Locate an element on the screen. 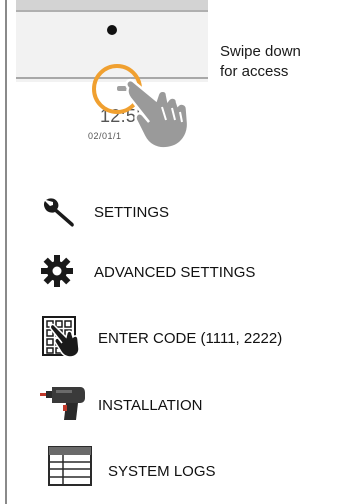 The height and width of the screenshot is (504, 348). swipe-caption-line1: Swipe down is located at coordinates (260, 51).